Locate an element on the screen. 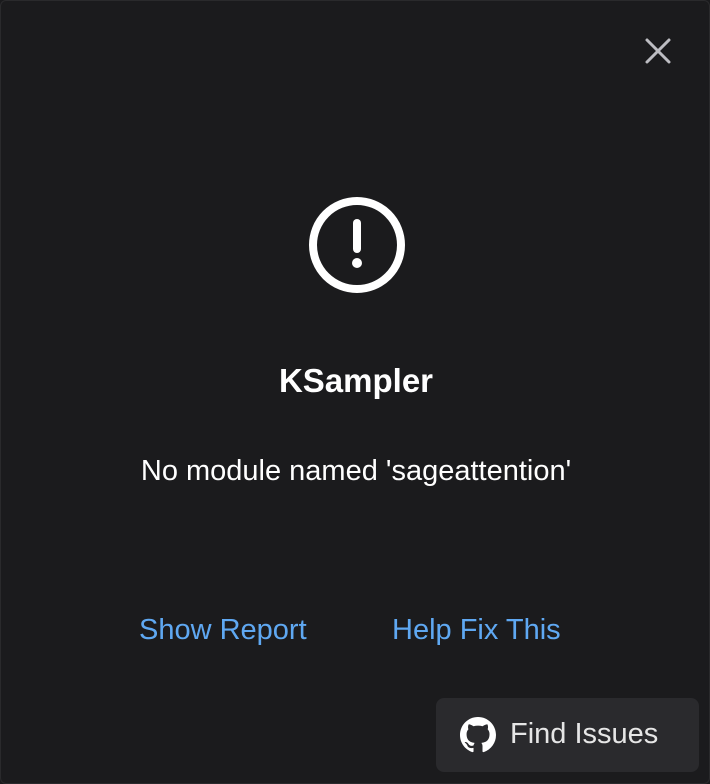  close-icon is located at coordinates (658, 51).